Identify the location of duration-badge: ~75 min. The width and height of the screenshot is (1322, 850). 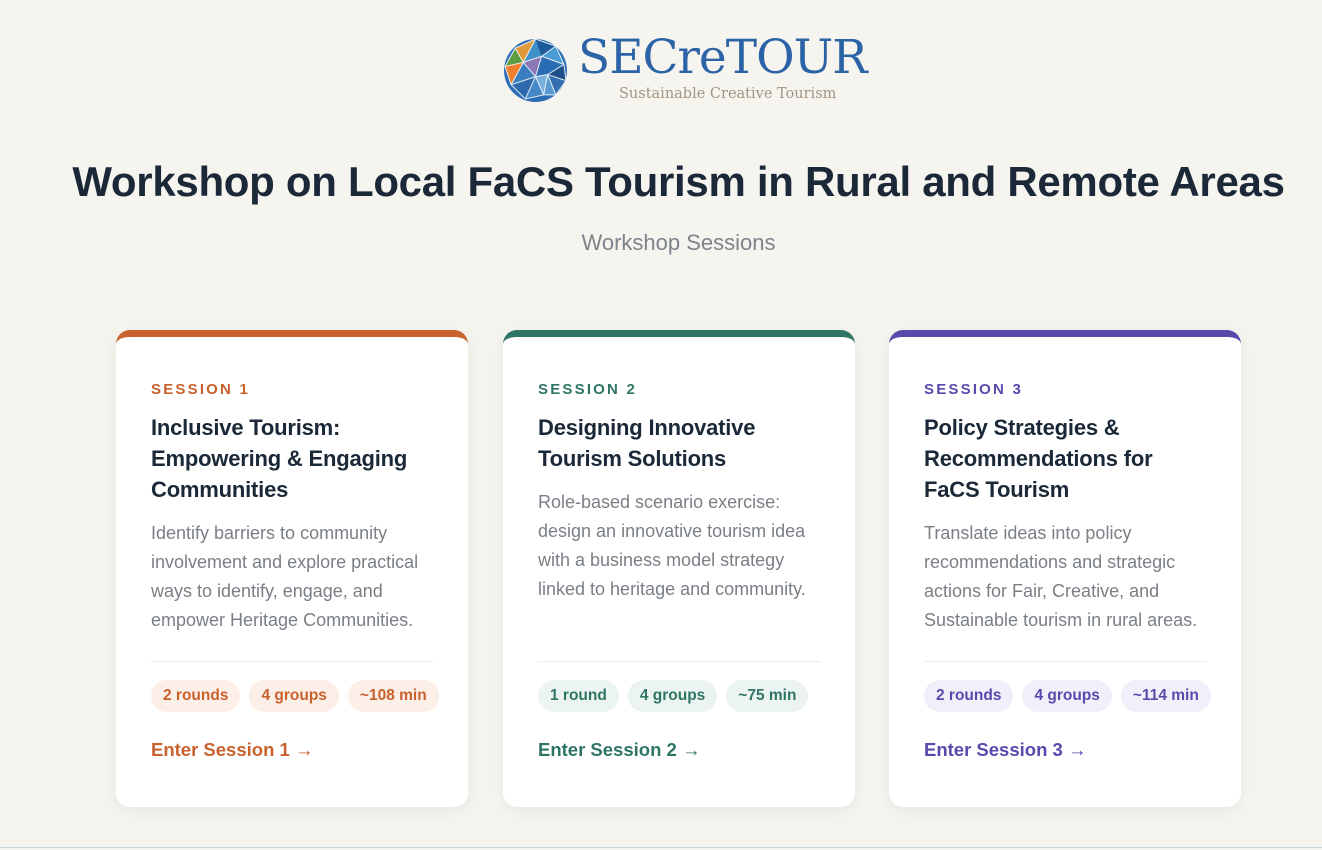
(767, 696).